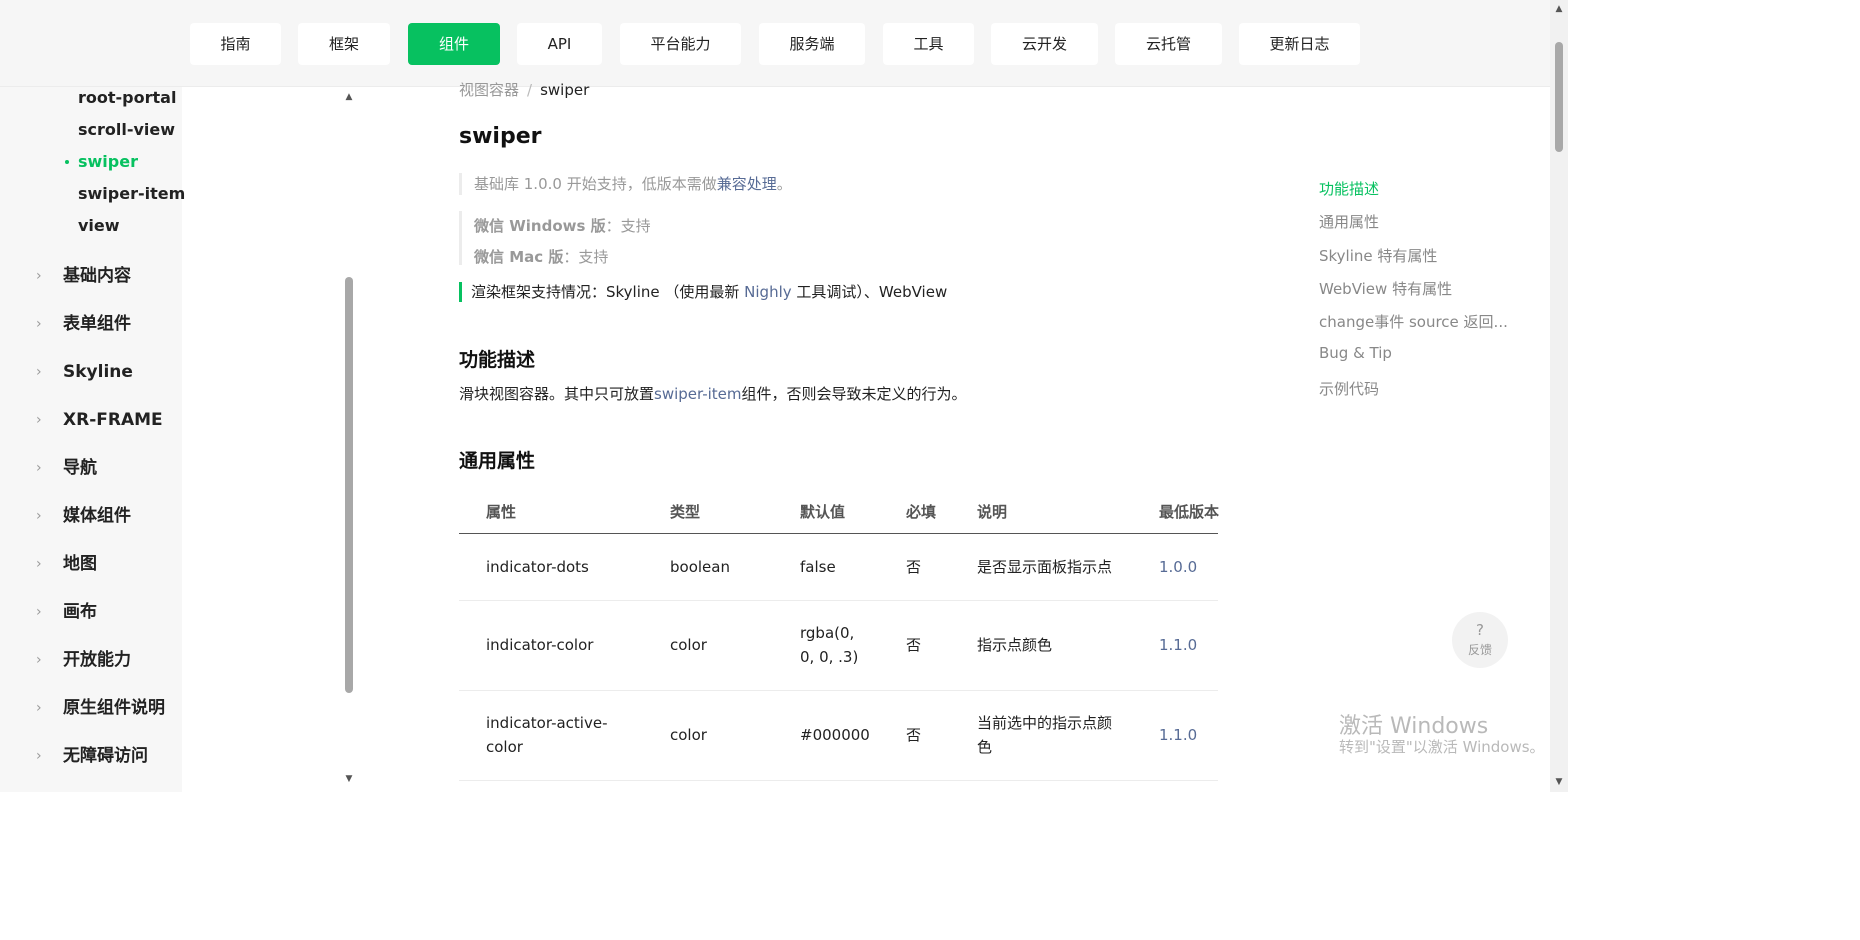 Image resolution: width=1860 pixels, height=940 pixels. What do you see at coordinates (628, 226) in the screenshot?
I see `windows-value: ：支持` at bounding box center [628, 226].